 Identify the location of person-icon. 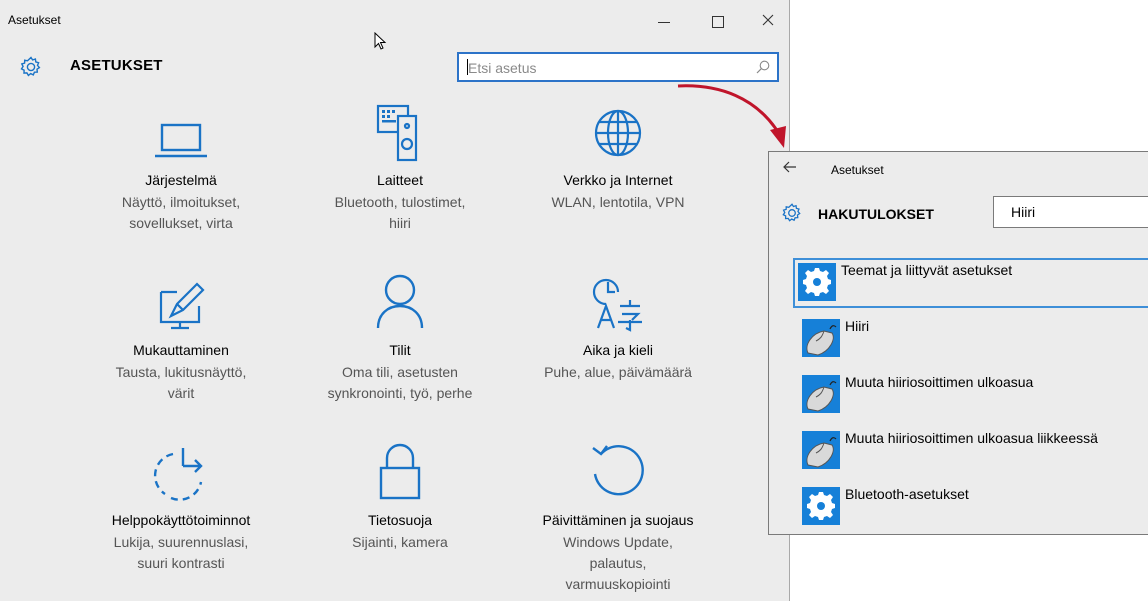
(400, 296).